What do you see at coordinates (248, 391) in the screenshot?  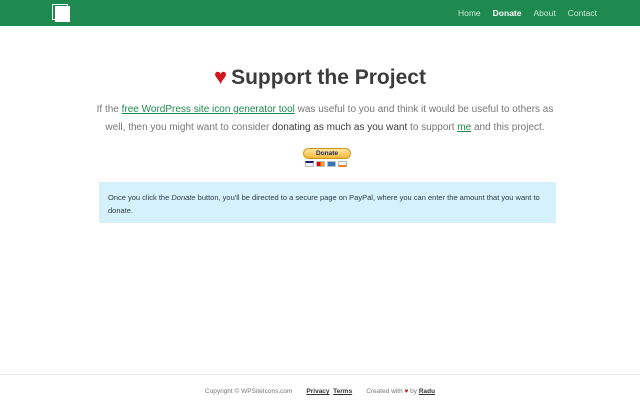 I see `copyright-text: Copyright © WPSiteIcons.com` at bounding box center [248, 391].